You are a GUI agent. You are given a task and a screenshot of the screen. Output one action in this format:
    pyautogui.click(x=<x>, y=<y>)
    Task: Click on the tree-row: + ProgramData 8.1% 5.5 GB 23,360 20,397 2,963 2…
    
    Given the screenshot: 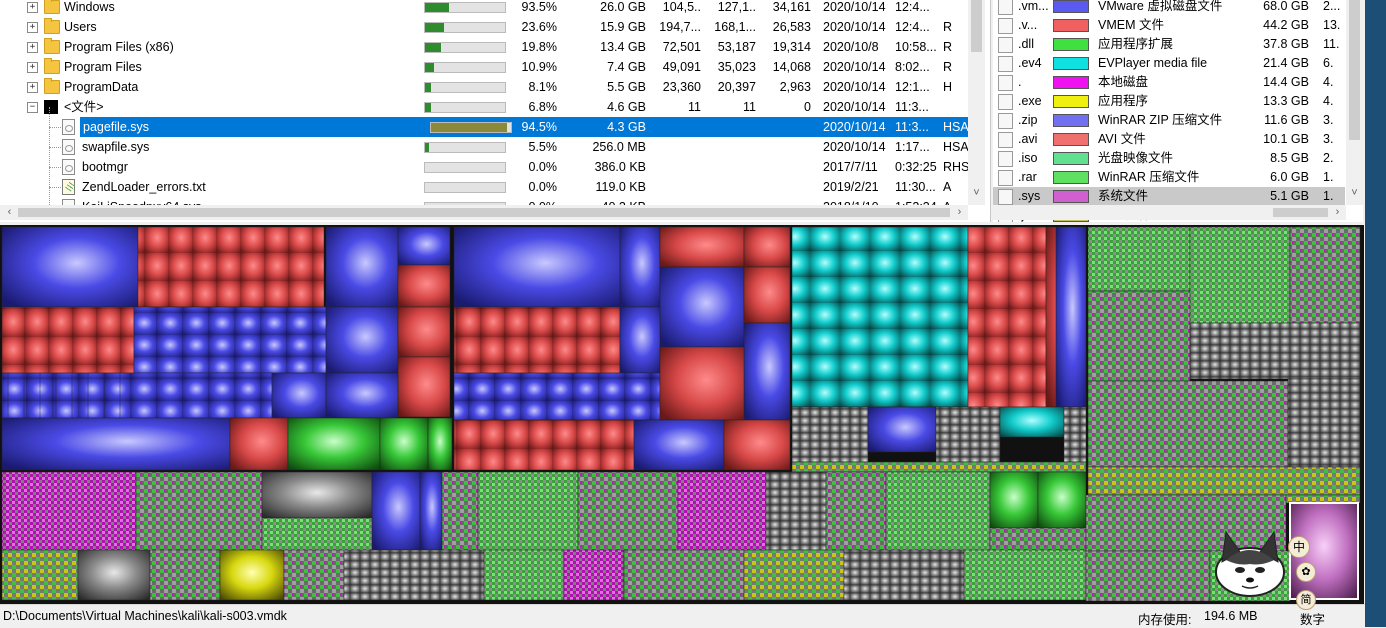 What is the action you would take?
    pyautogui.click(x=484, y=87)
    